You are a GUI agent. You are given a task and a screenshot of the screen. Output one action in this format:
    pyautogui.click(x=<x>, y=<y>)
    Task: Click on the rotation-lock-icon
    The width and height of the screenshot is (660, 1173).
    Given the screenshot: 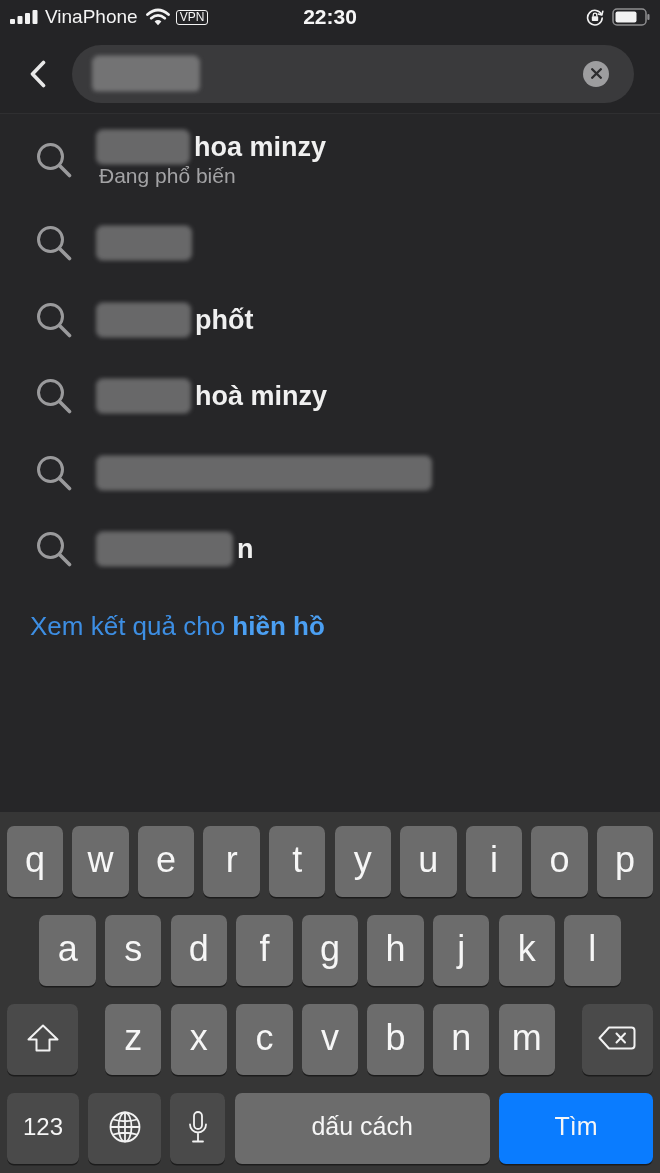 What is the action you would take?
    pyautogui.click(x=595, y=17)
    